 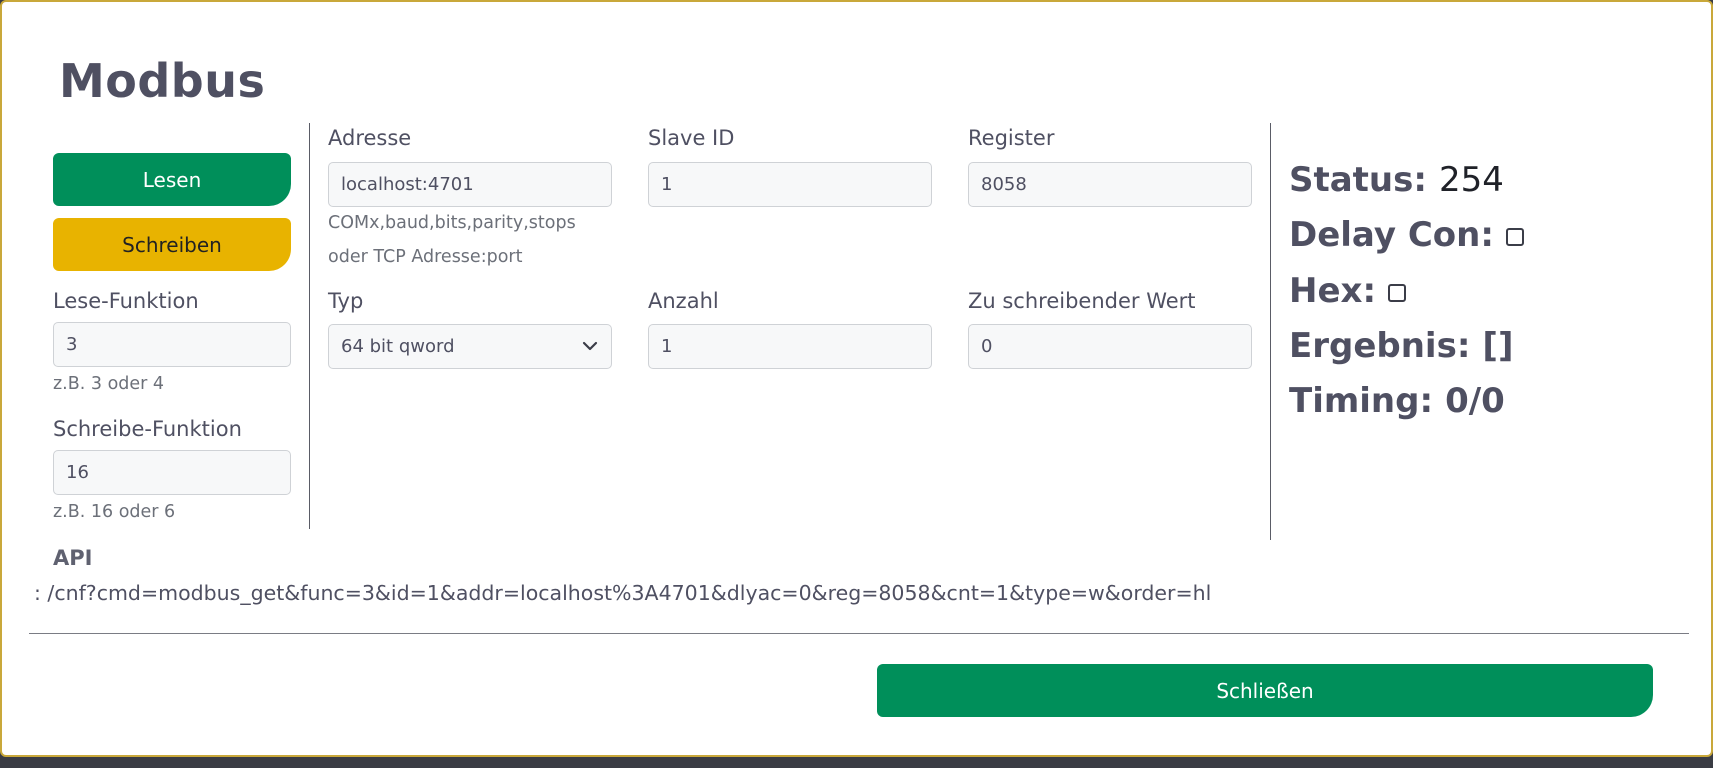 What do you see at coordinates (1358, 180) in the screenshot?
I see `status-label: Status:` at bounding box center [1358, 180].